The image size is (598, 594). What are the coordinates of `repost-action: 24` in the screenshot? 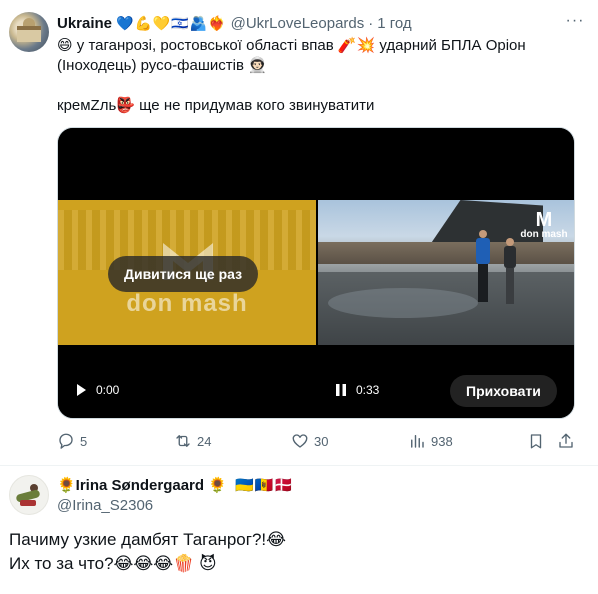 It's located at (192, 441).